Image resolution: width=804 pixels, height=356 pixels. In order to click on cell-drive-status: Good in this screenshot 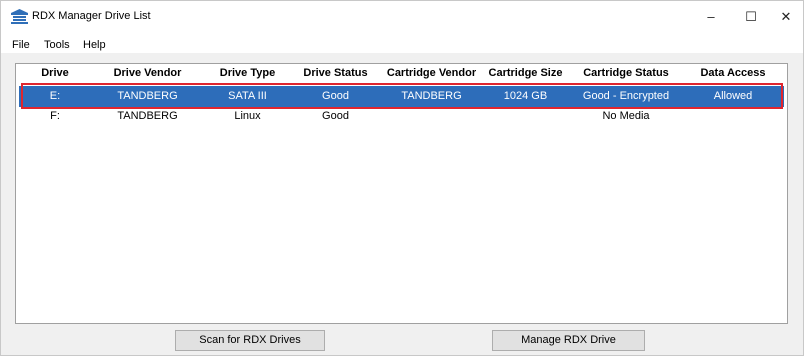, I will do `click(335, 116)`.